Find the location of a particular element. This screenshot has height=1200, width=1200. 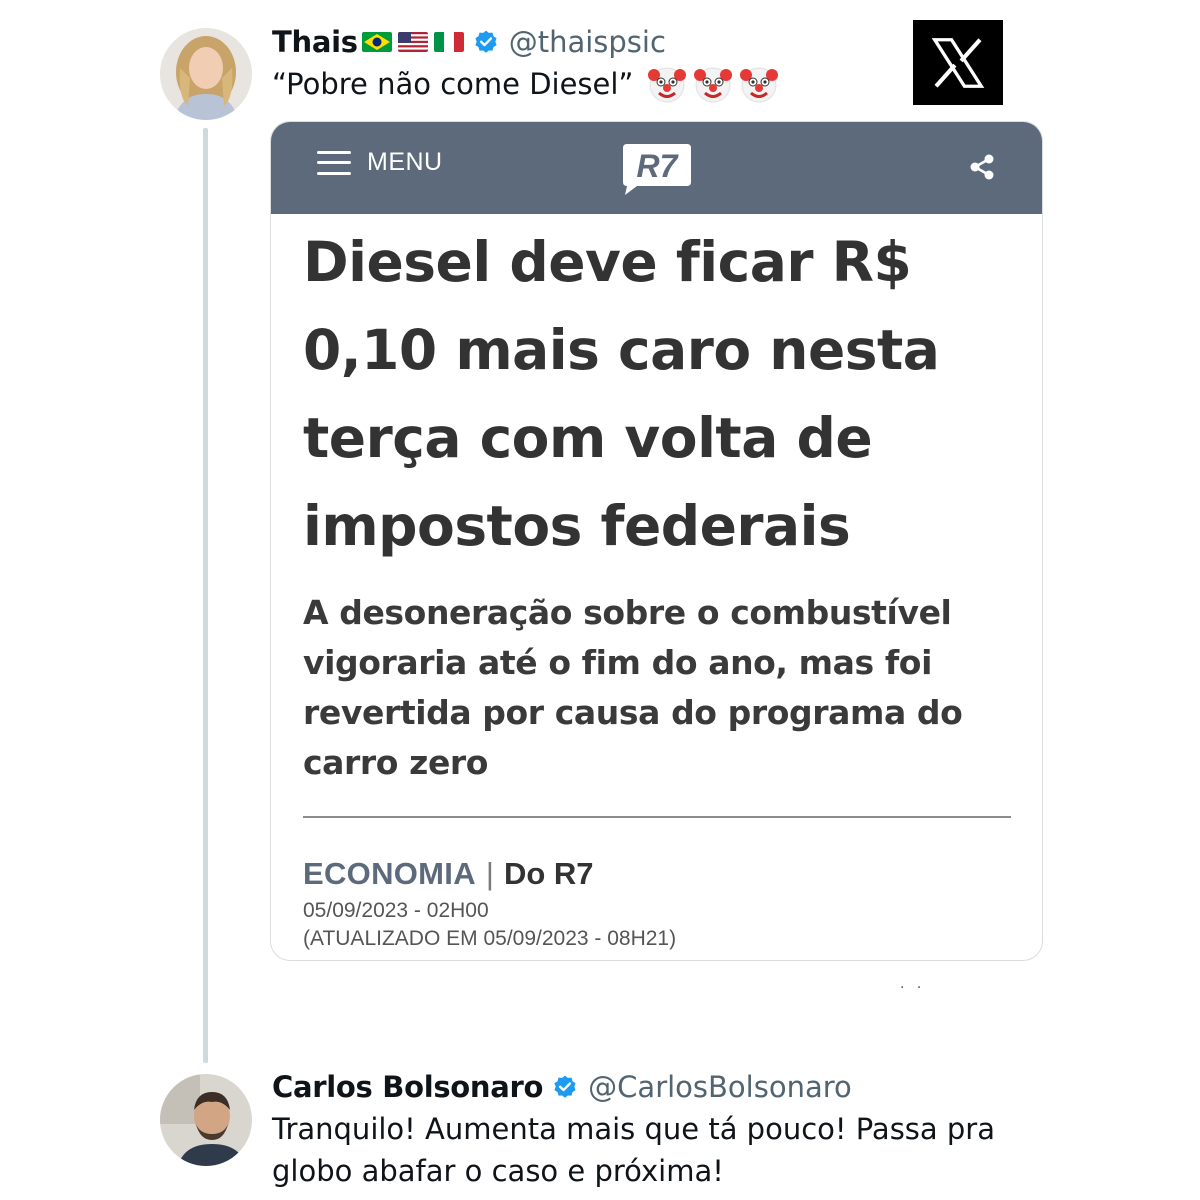

share-icon is located at coordinates (982, 167).